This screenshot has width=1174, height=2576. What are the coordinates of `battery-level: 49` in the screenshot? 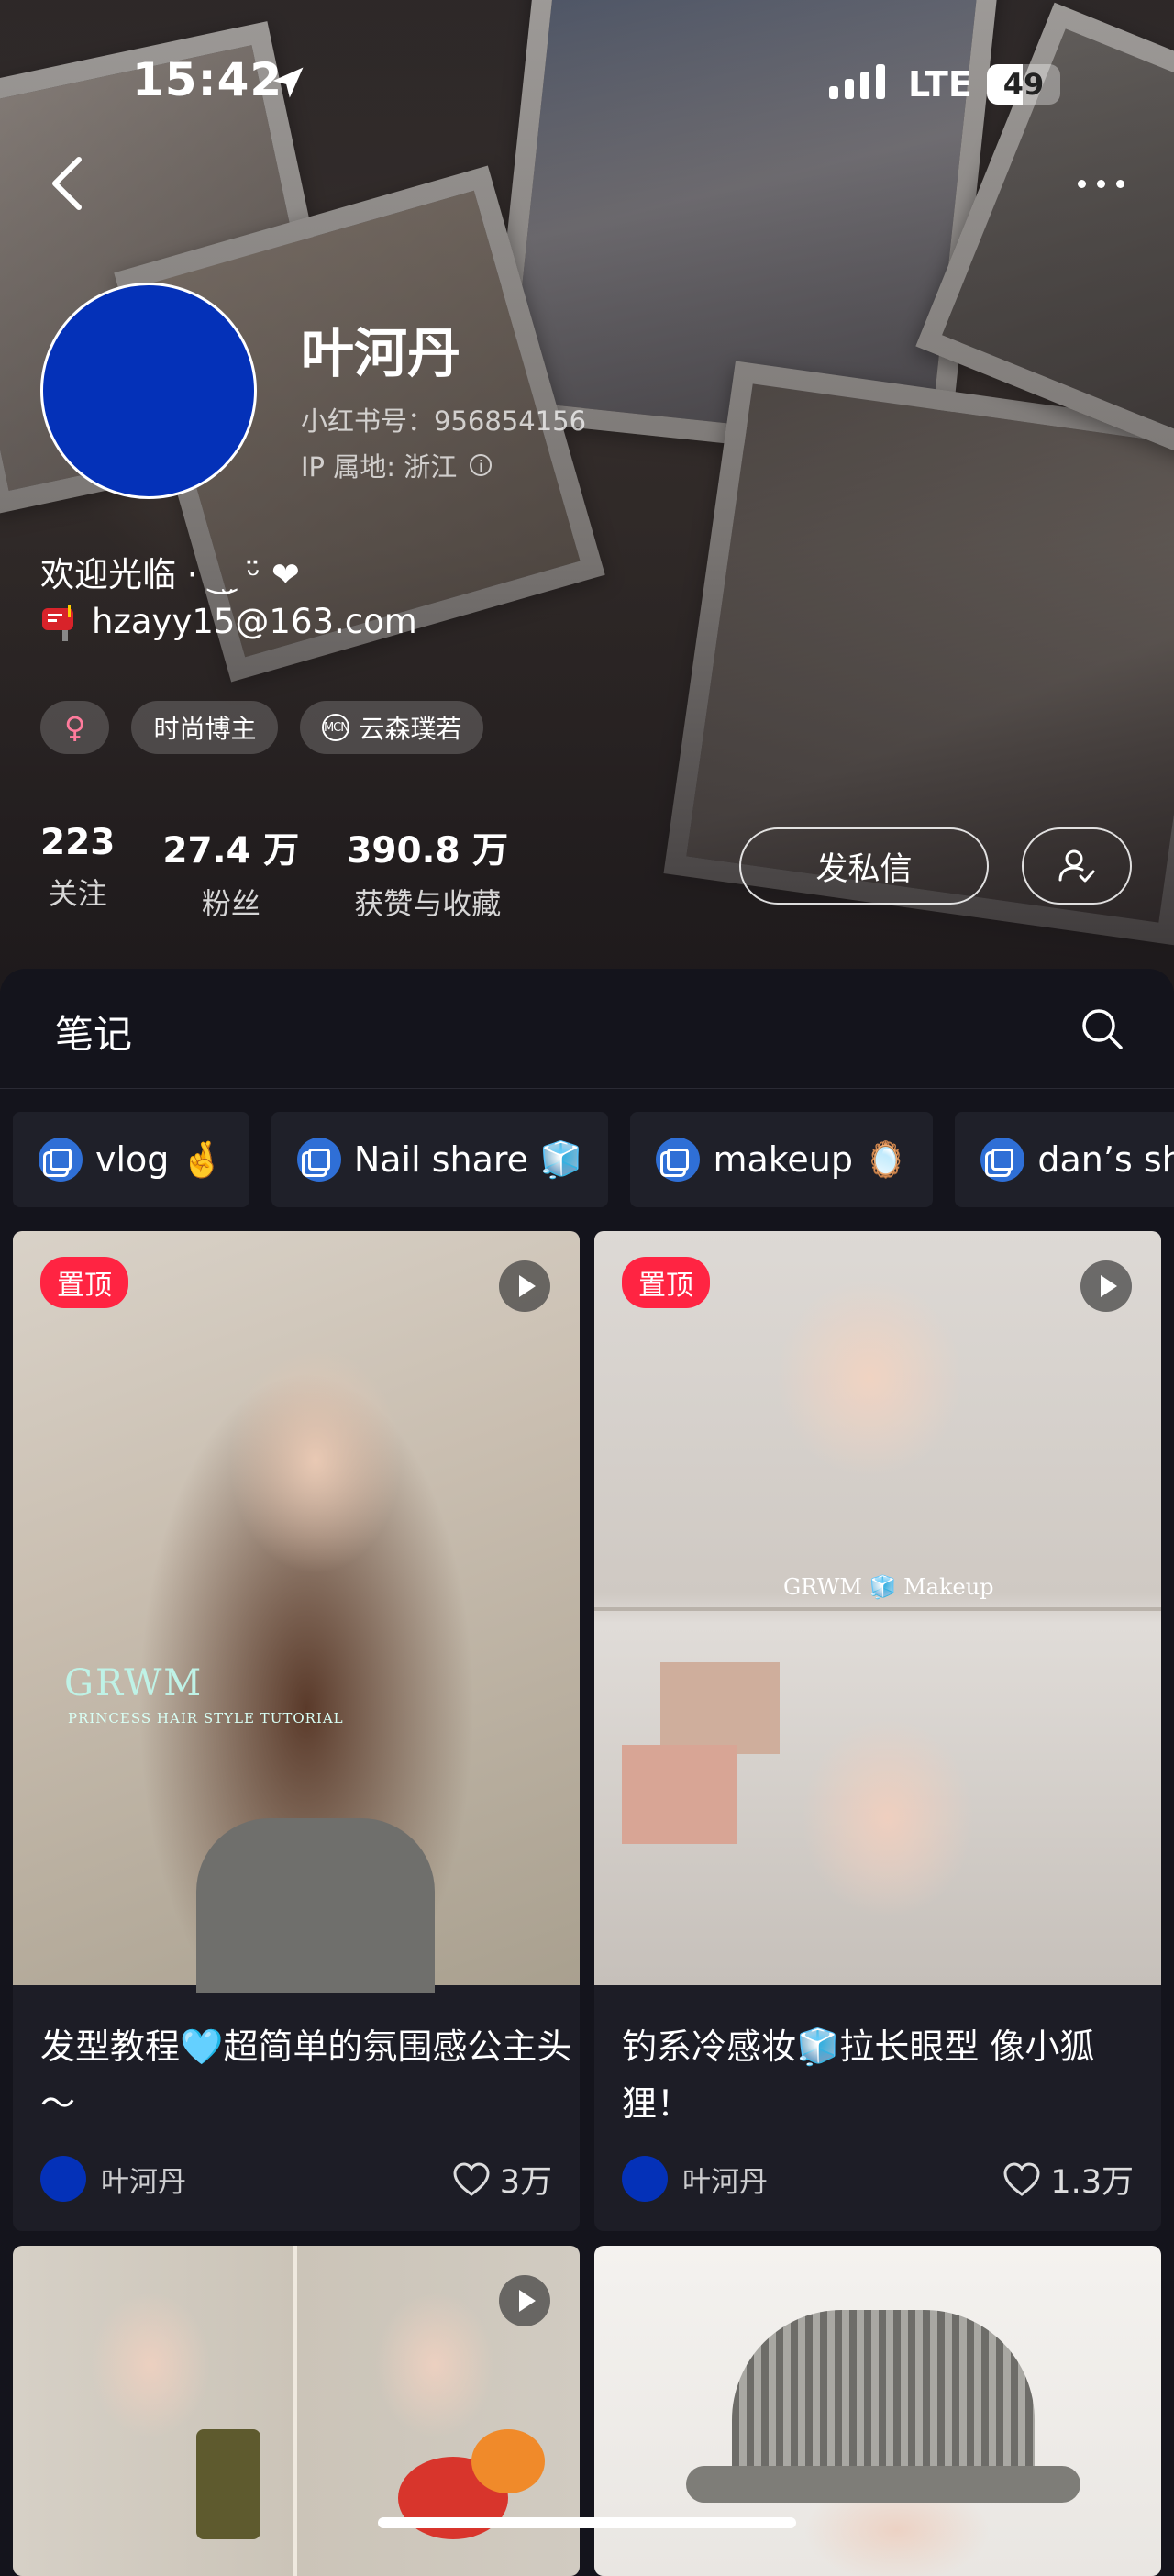 It's located at (1024, 84).